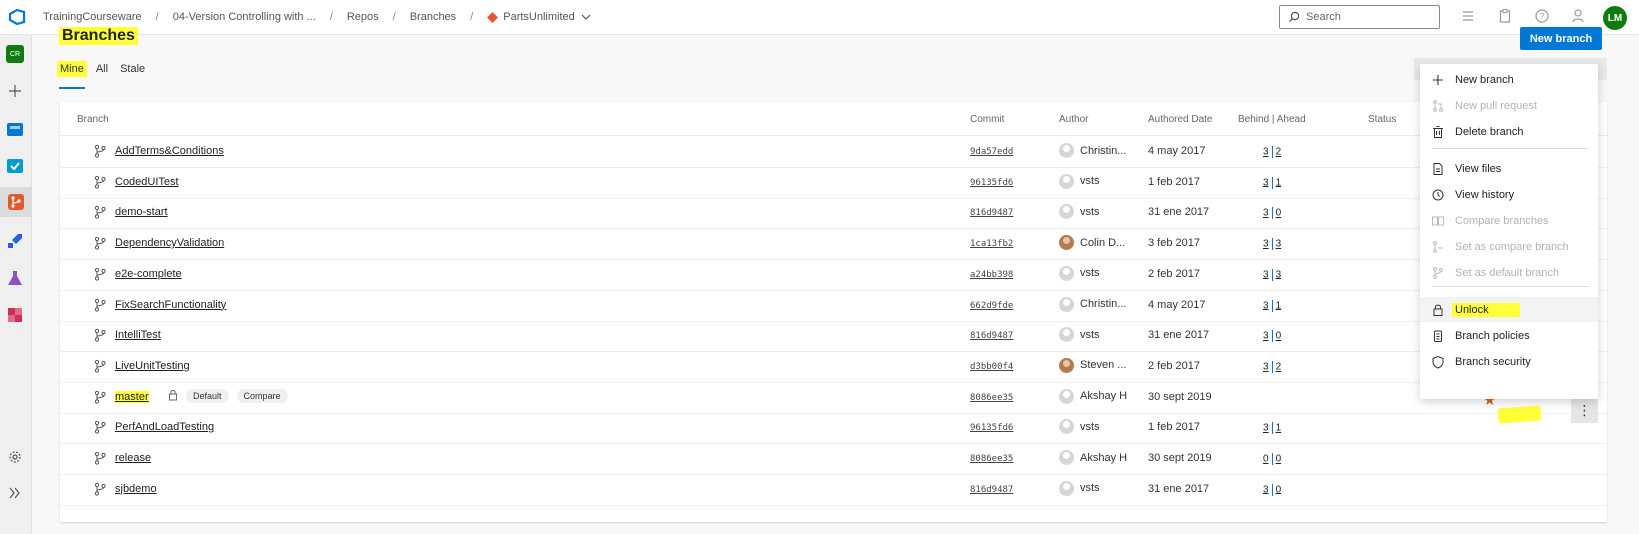 The image size is (1639, 534). What do you see at coordinates (1509, 194) in the screenshot?
I see `menu-item-view-history: View history` at bounding box center [1509, 194].